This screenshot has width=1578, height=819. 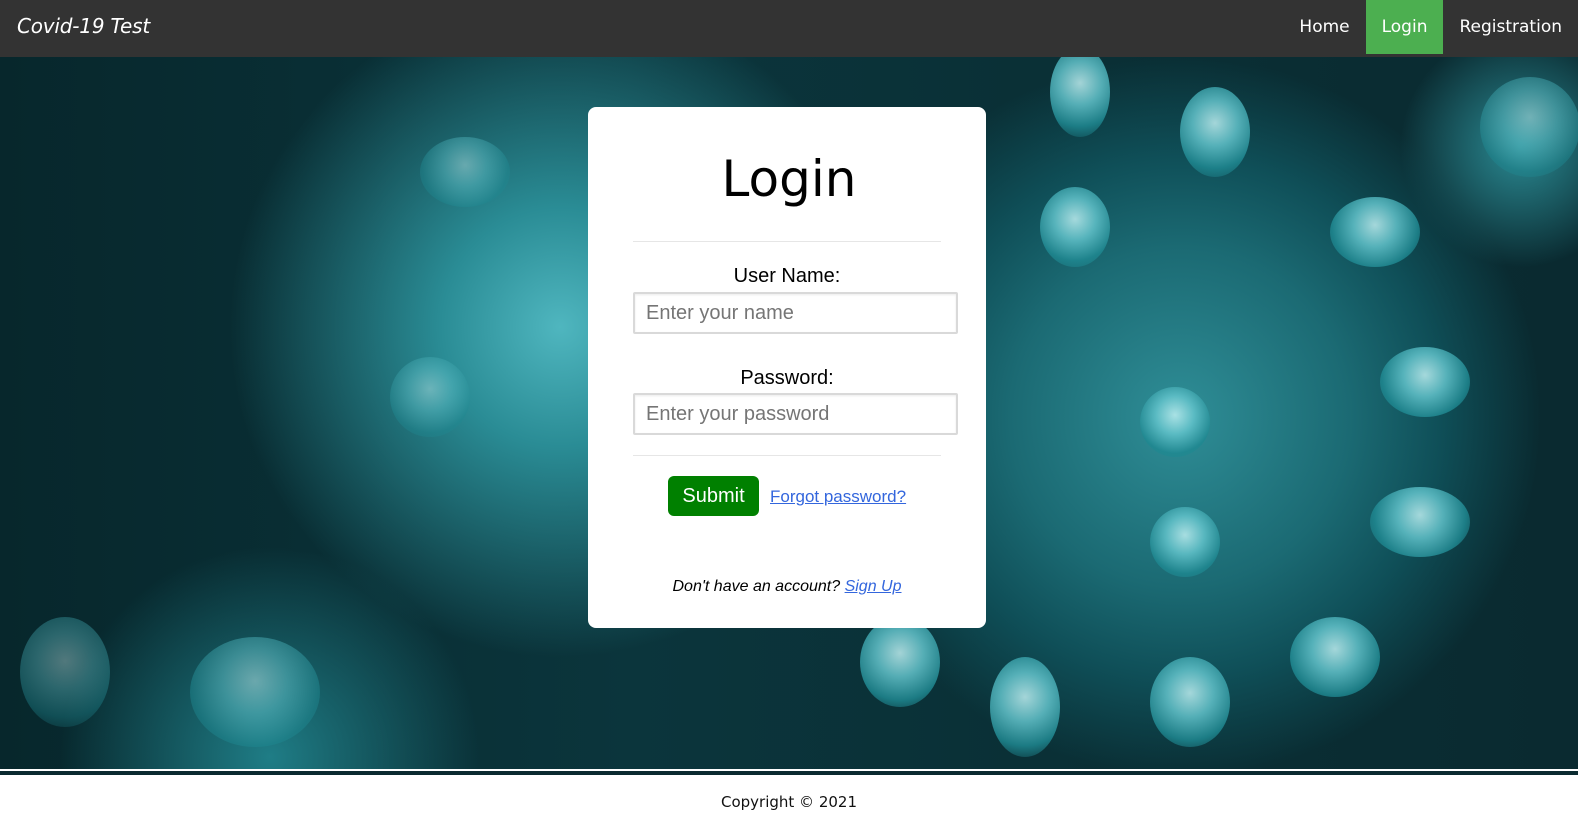 I want to click on title-divider, so click(x=787, y=241).